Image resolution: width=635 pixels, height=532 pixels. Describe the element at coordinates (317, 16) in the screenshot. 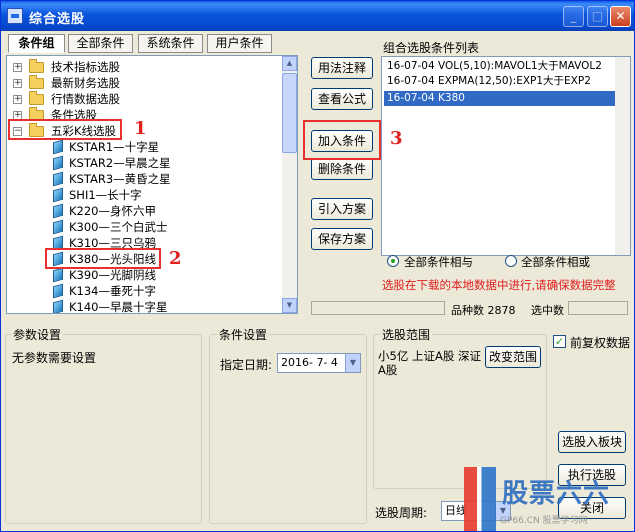

I see `title-bar: 综合选股 _ □ ✕` at that location.